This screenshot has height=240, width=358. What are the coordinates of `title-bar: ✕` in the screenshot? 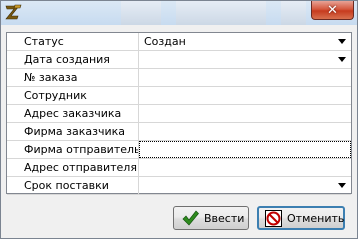 It's located at (179, 13).